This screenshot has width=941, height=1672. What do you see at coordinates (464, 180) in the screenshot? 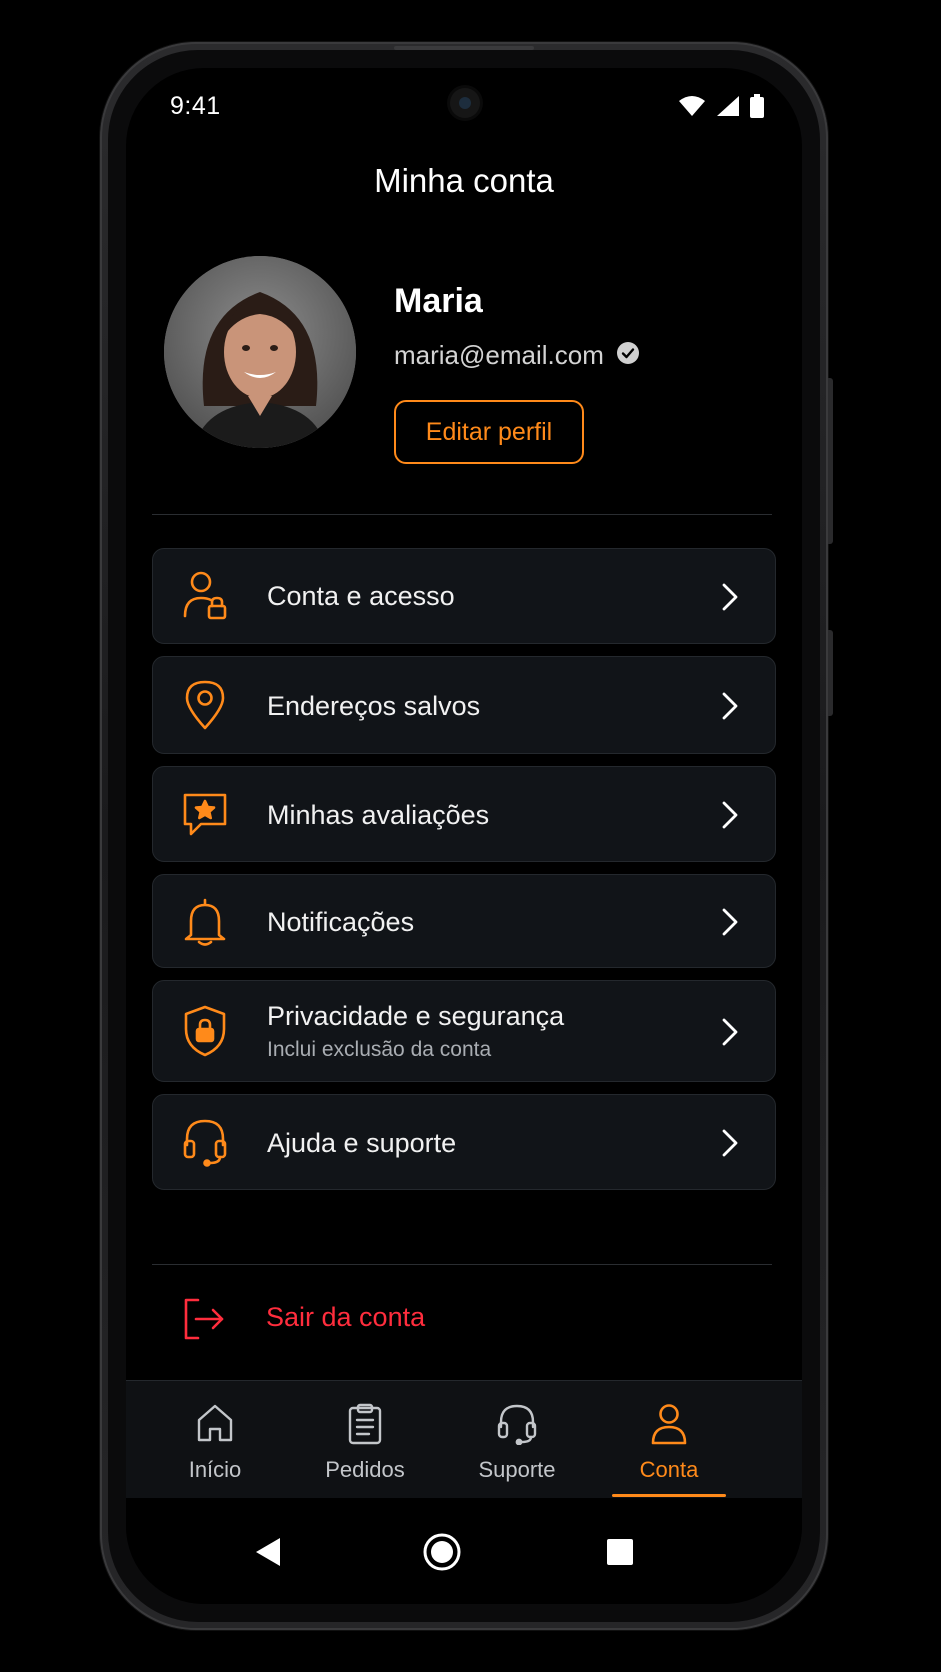
I see `page-title: Minha conta` at bounding box center [464, 180].